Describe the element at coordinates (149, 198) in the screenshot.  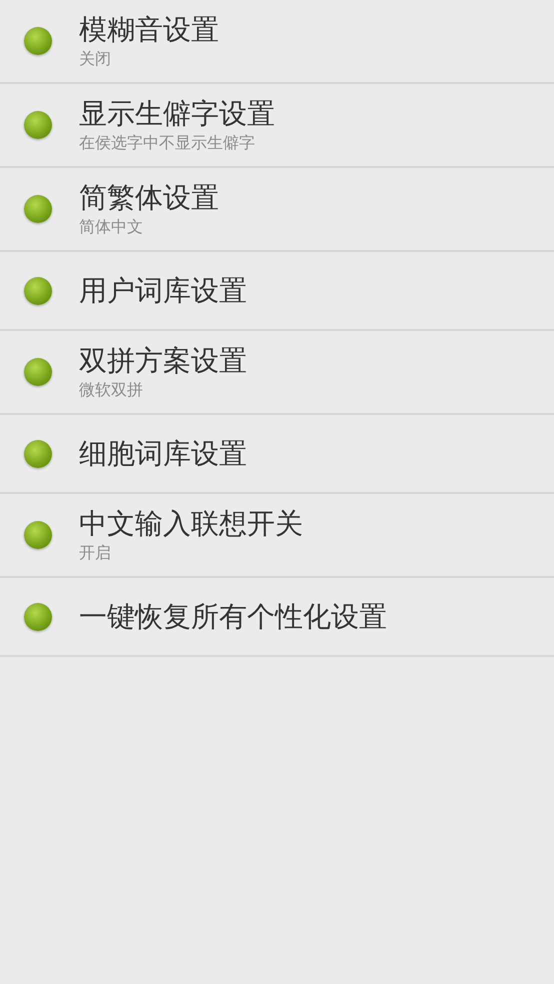
I see `setting-title: 简繁体设置` at that location.